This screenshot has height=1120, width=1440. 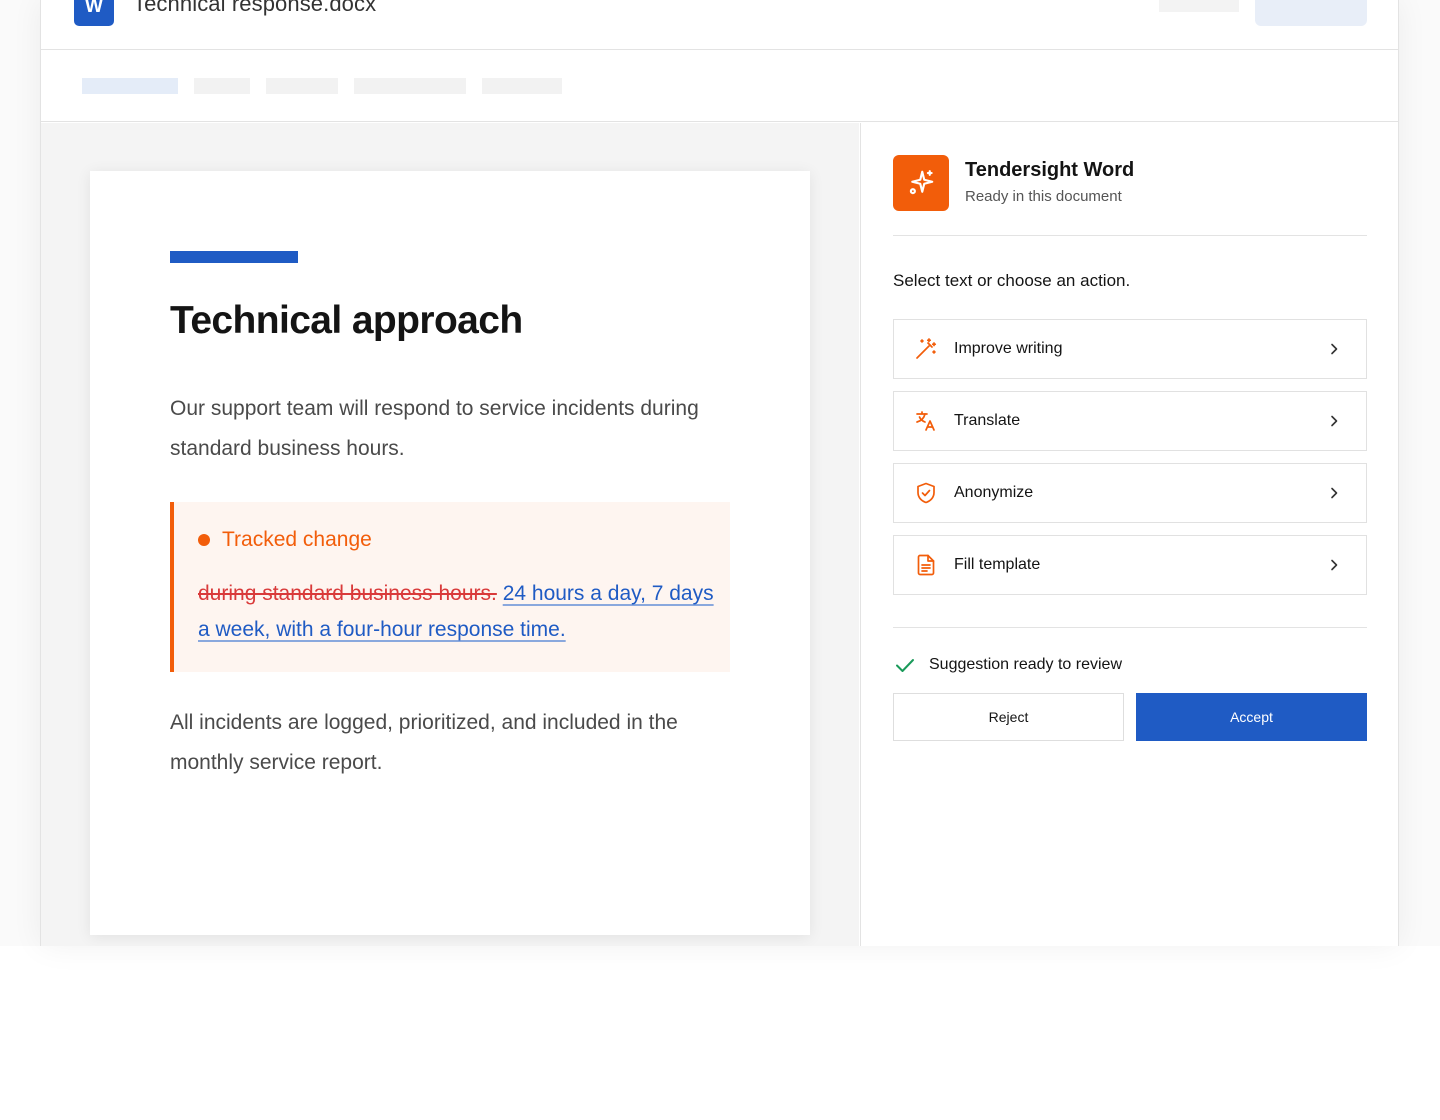 I want to click on panel-subtitle: Ready in this document, so click(x=1043, y=196).